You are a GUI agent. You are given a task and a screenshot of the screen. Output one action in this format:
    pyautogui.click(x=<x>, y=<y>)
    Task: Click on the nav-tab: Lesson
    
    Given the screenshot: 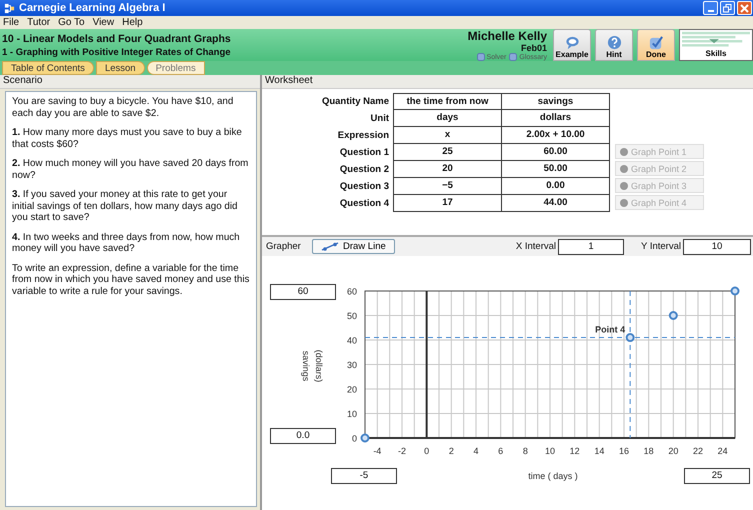 What is the action you would take?
    pyautogui.click(x=120, y=68)
    